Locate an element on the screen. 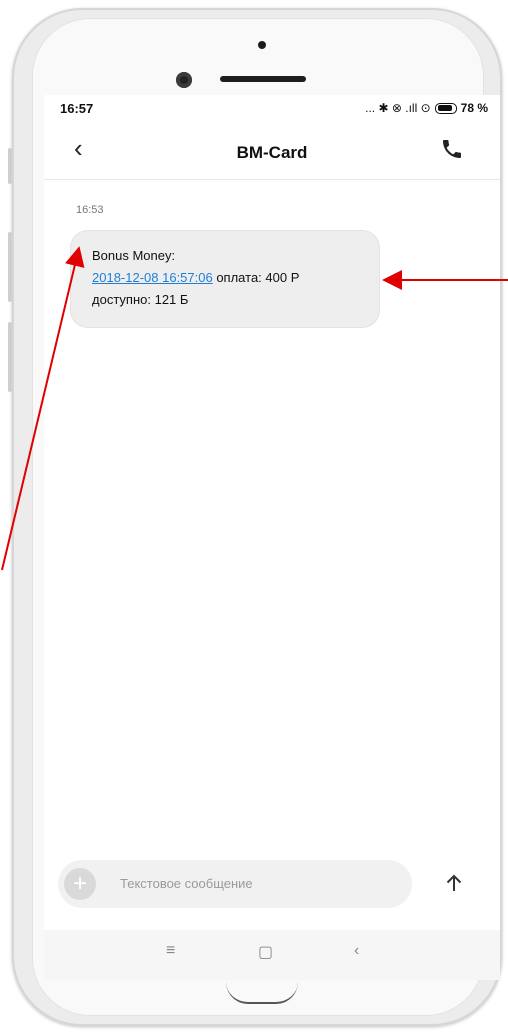 This screenshot has width=508, height=1034. message-line-2: 2018-12-08 16:57:06 оплата: 400 Р is located at coordinates (195, 277).